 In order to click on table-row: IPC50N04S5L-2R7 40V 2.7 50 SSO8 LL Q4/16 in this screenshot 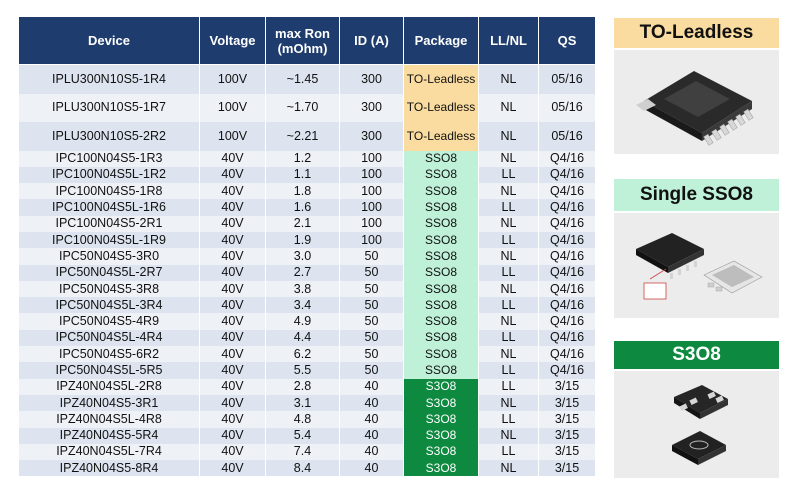, I will do `click(307, 272)`.